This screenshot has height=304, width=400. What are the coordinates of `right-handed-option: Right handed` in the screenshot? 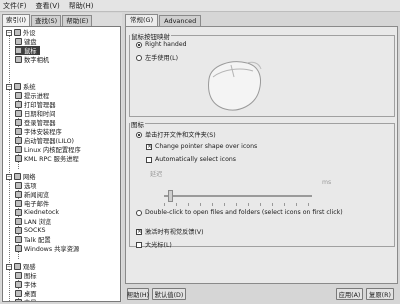 It's located at (161, 44).